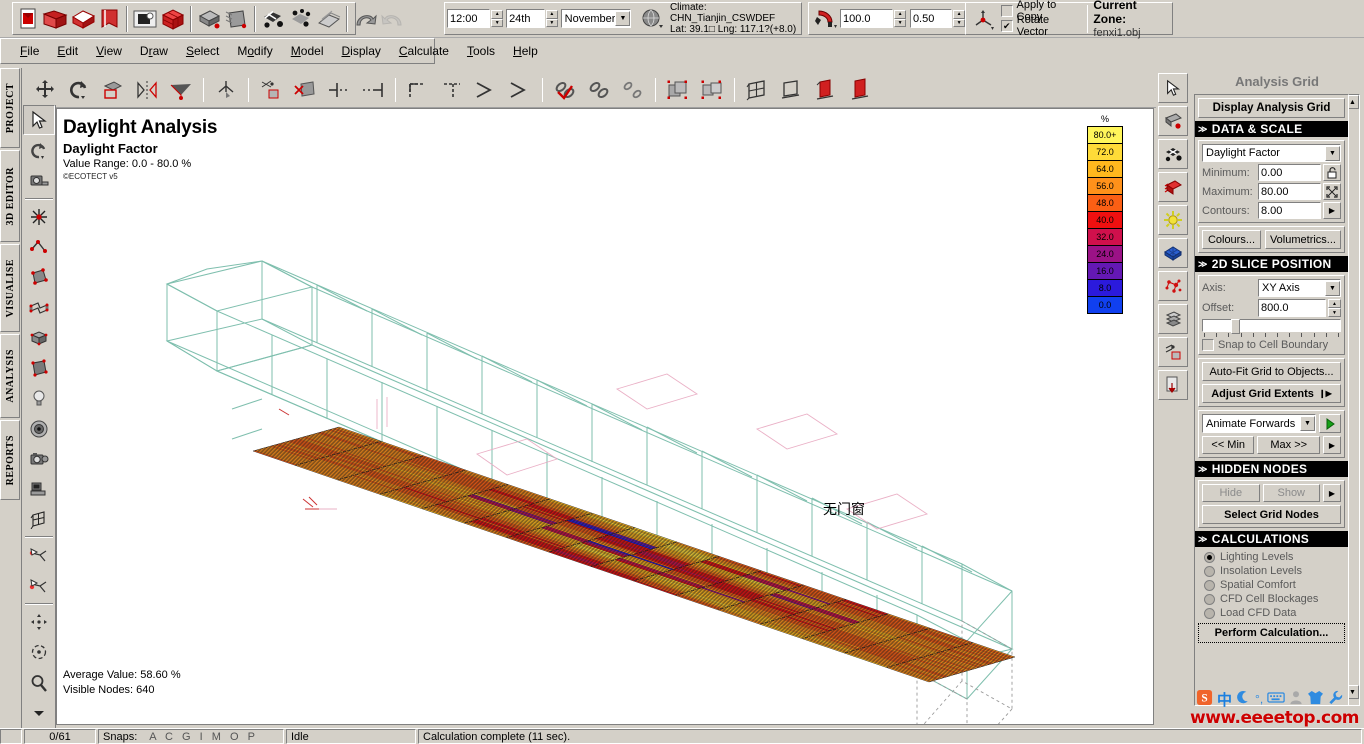  What do you see at coordinates (271, 90) in the screenshot?
I see `transform-object-icon` at bounding box center [271, 90].